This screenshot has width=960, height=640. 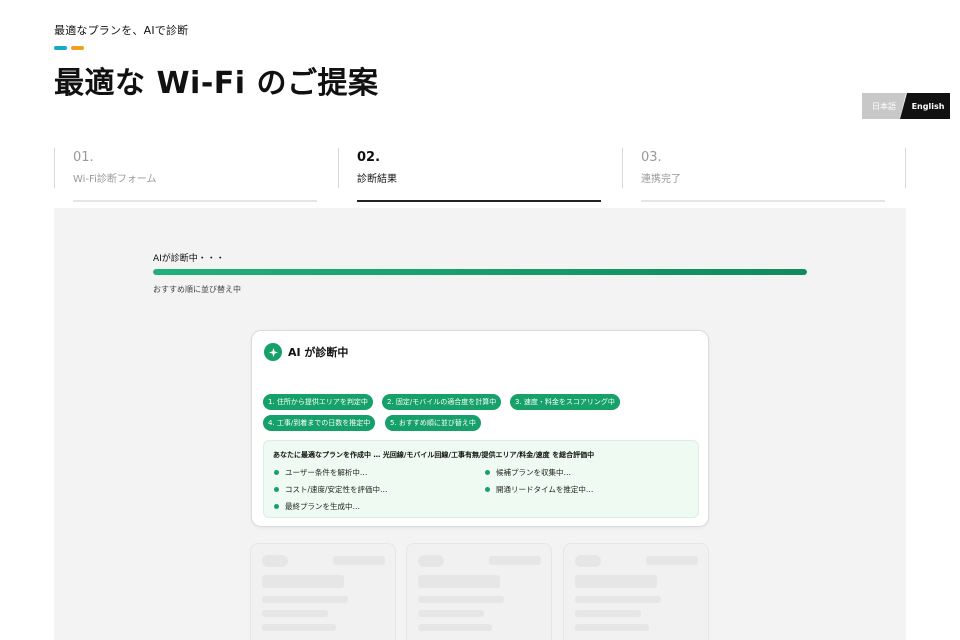 What do you see at coordinates (661, 179) in the screenshot?
I see `step-label: 連携完了` at bounding box center [661, 179].